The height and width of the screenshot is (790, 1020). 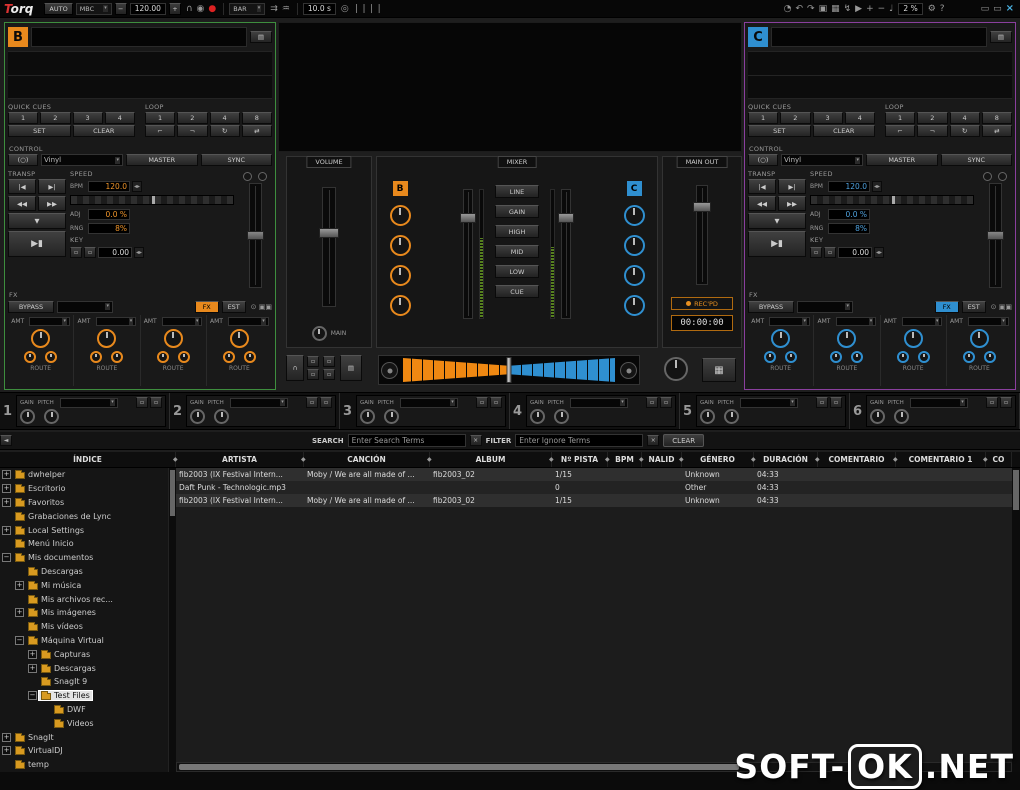 What do you see at coordinates (160, 131) in the screenshot?
I see `loop-control-button: ⌐` at bounding box center [160, 131].